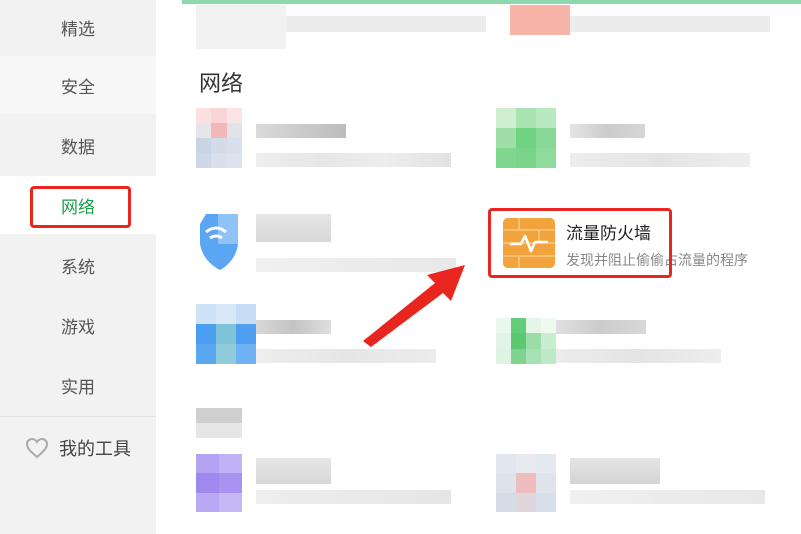  I want to click on my-tools-button: 我的工具, so click(78, 448).